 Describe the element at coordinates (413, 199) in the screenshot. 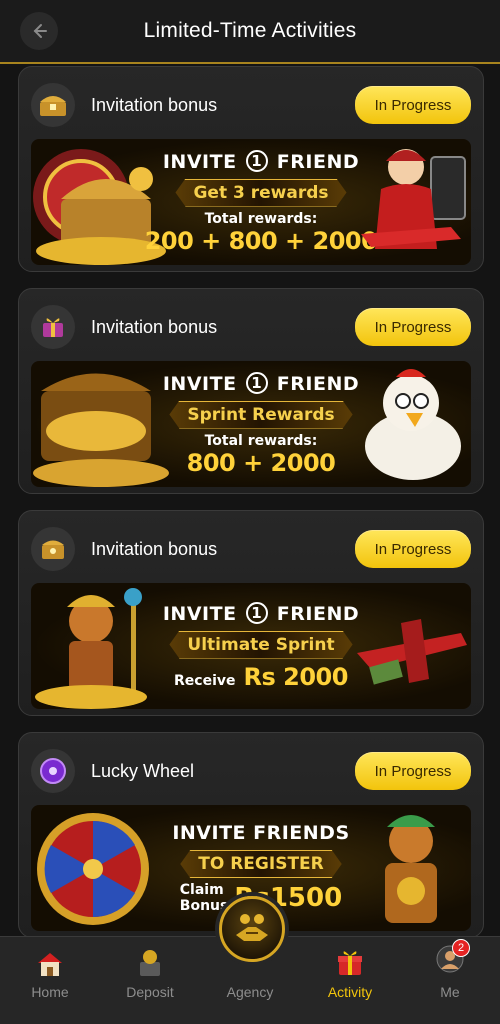

I see `pilot-art` at that location.